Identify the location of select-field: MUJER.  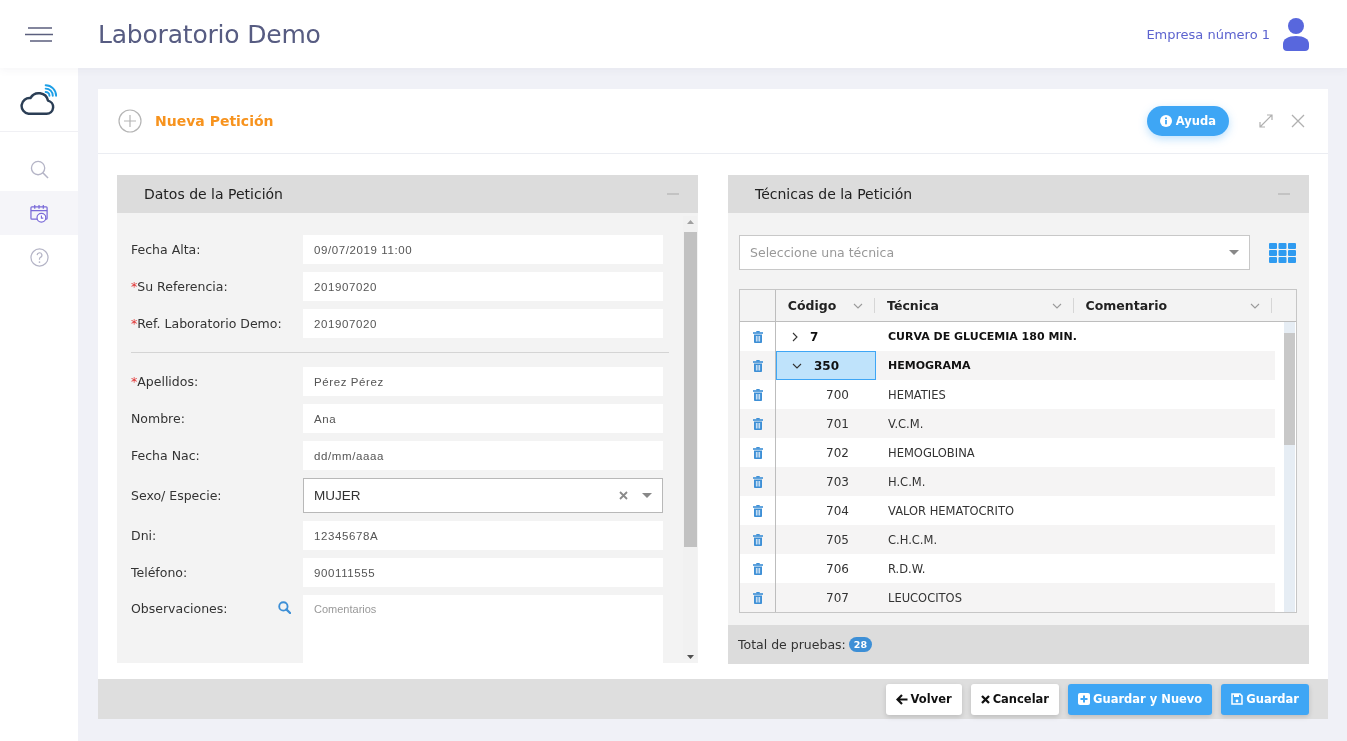
(483, 495).